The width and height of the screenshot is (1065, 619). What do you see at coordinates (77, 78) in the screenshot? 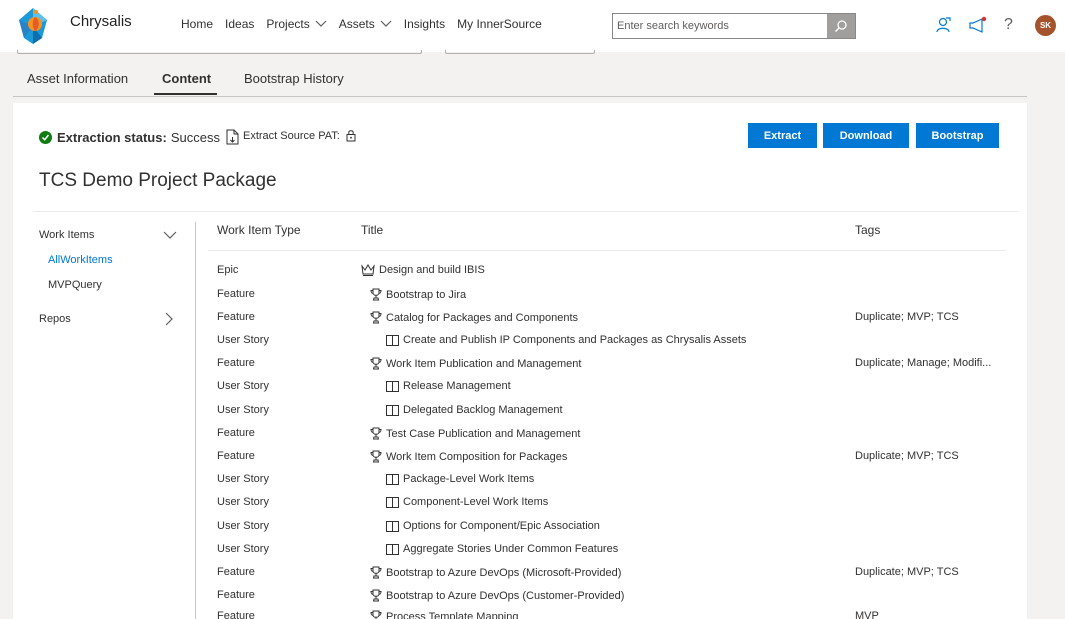
I see `tab-asset-information: Asset Information` at bounding box center [77, 78].